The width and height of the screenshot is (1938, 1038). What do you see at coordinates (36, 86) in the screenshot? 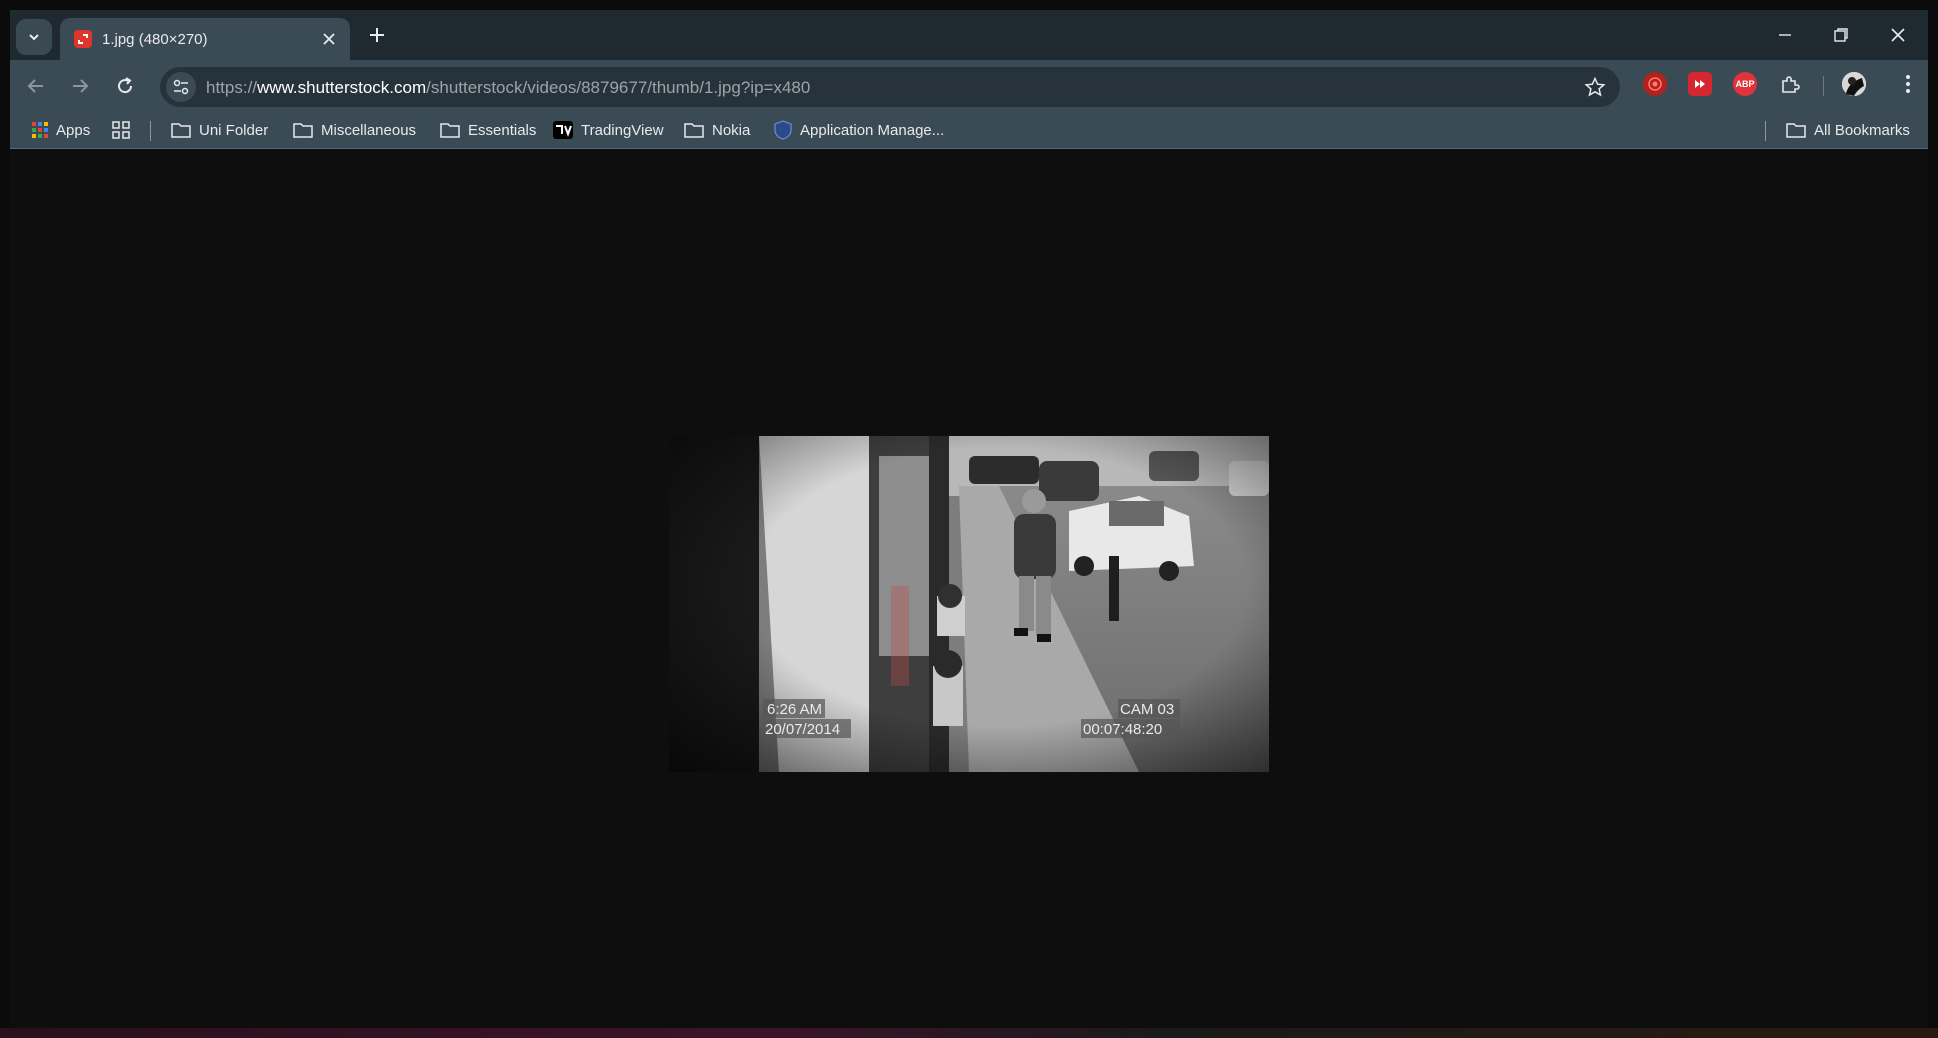
I see `back-arrow-icon` at bounding box center [36, 86].